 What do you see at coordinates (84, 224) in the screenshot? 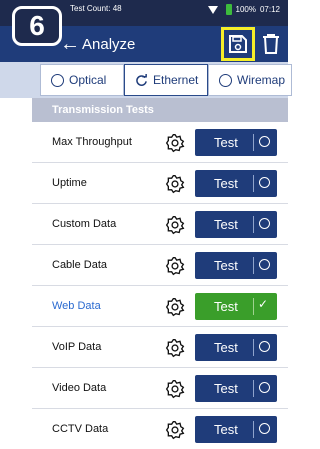
I see `test-name: Custom Data` at bounding box center [84, 224].